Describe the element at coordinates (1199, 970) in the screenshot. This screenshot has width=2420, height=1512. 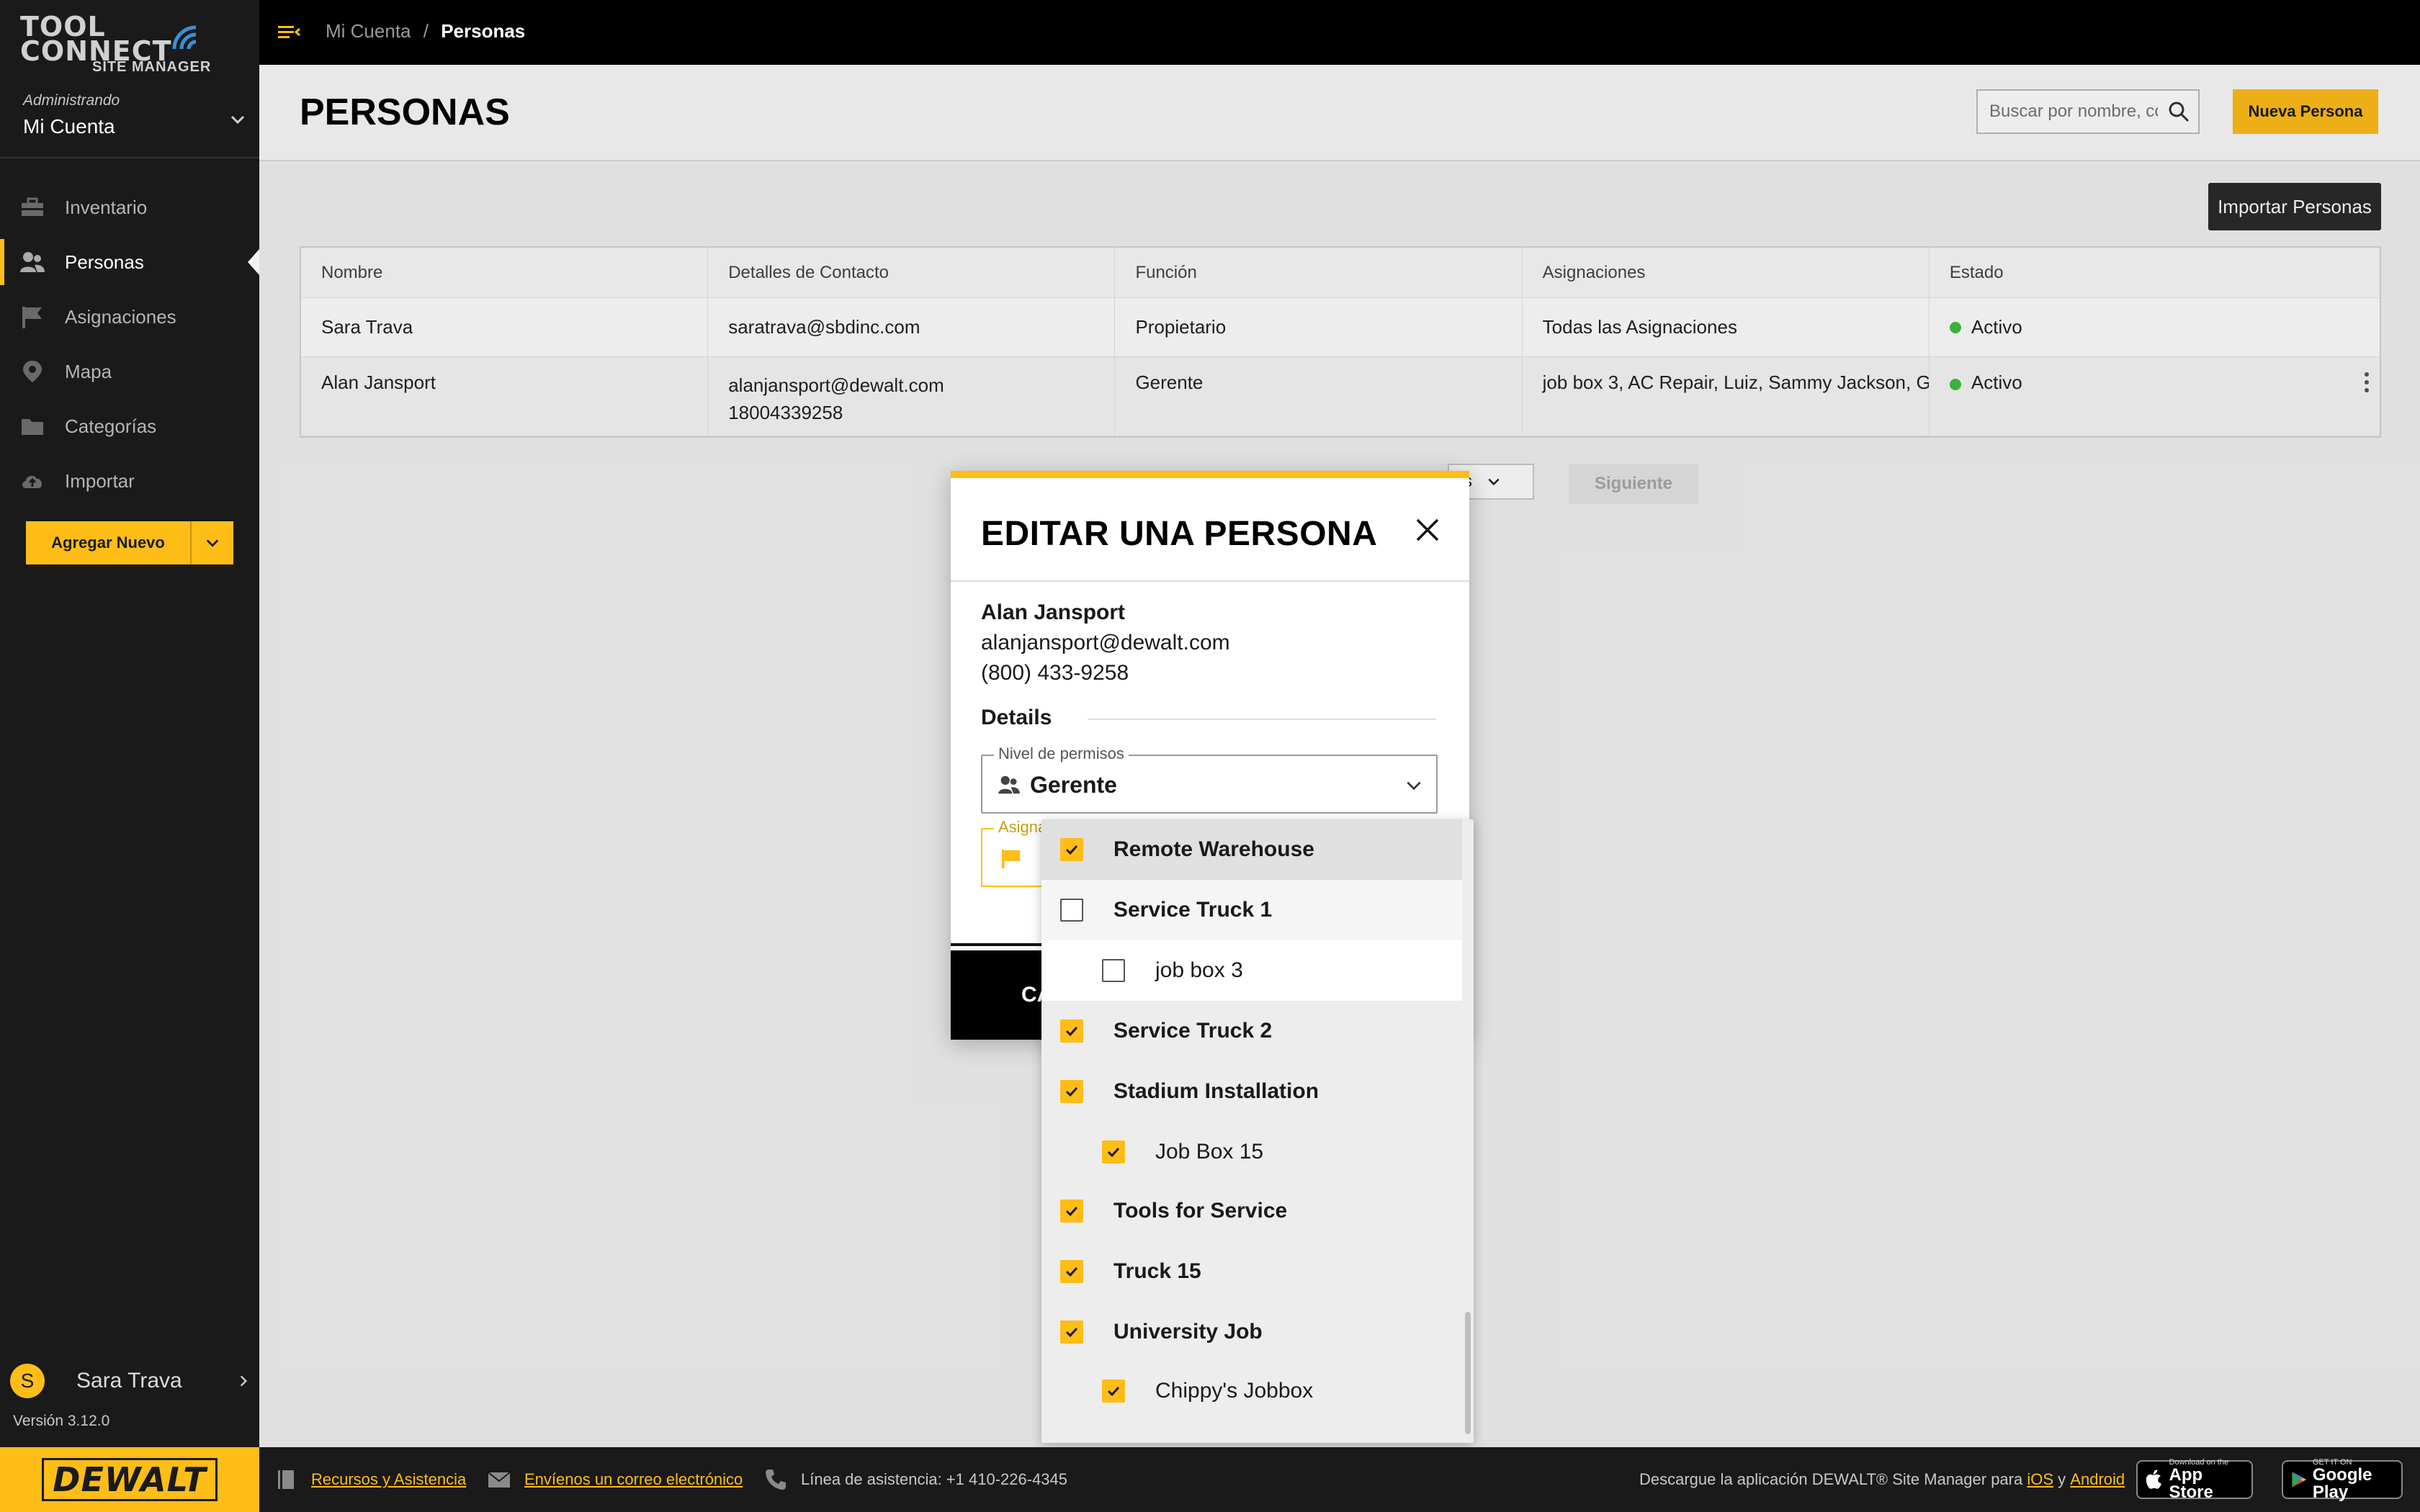
I see `list-item-label: job box 3` at that location.